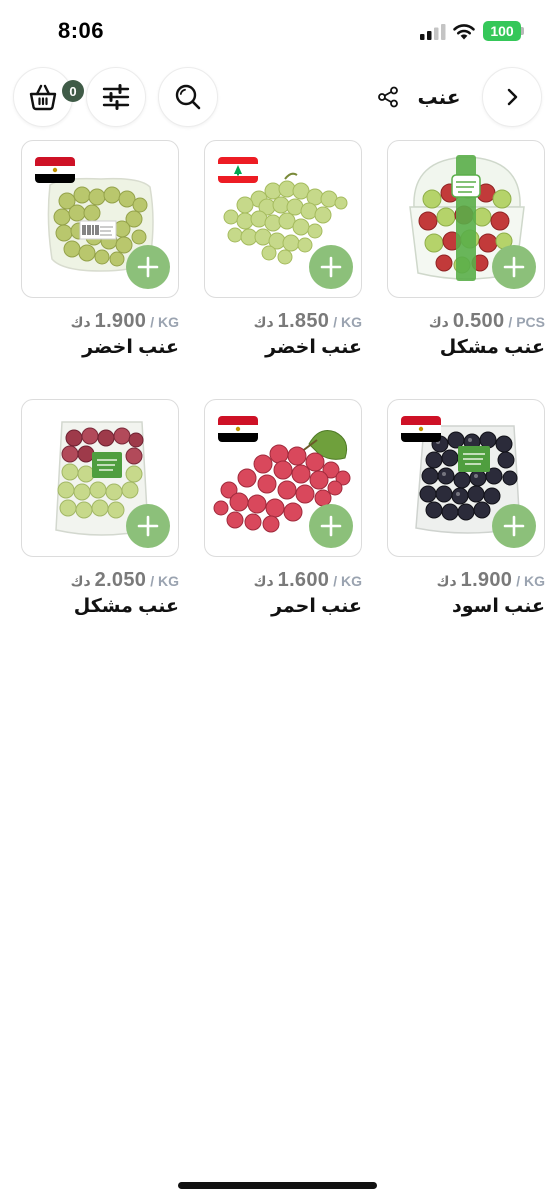 The image size is (555, 1200). What do you see at coordinates (522, 31) in the screenshot?
I see `battery-tip` at bounding box center [522, 31].